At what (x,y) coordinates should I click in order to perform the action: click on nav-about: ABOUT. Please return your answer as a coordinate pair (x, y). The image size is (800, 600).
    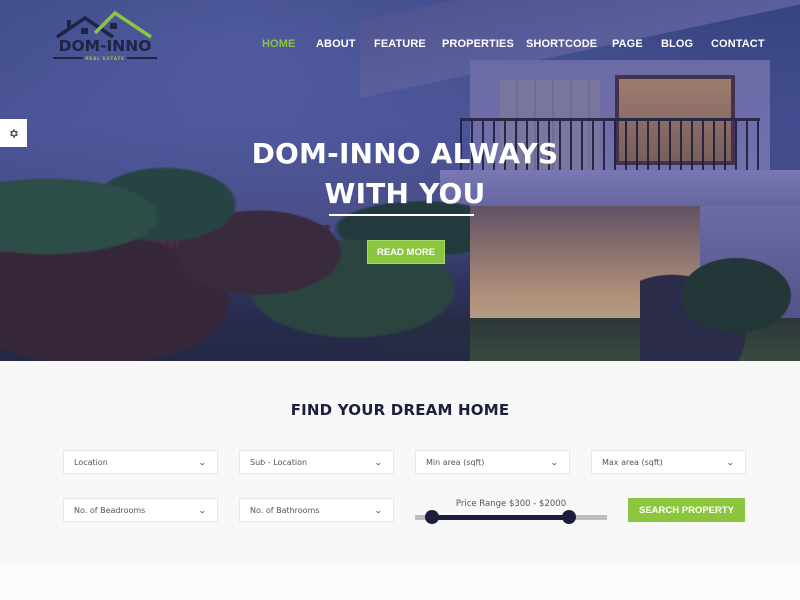
    Looking at the image, I should click on (336, 44).